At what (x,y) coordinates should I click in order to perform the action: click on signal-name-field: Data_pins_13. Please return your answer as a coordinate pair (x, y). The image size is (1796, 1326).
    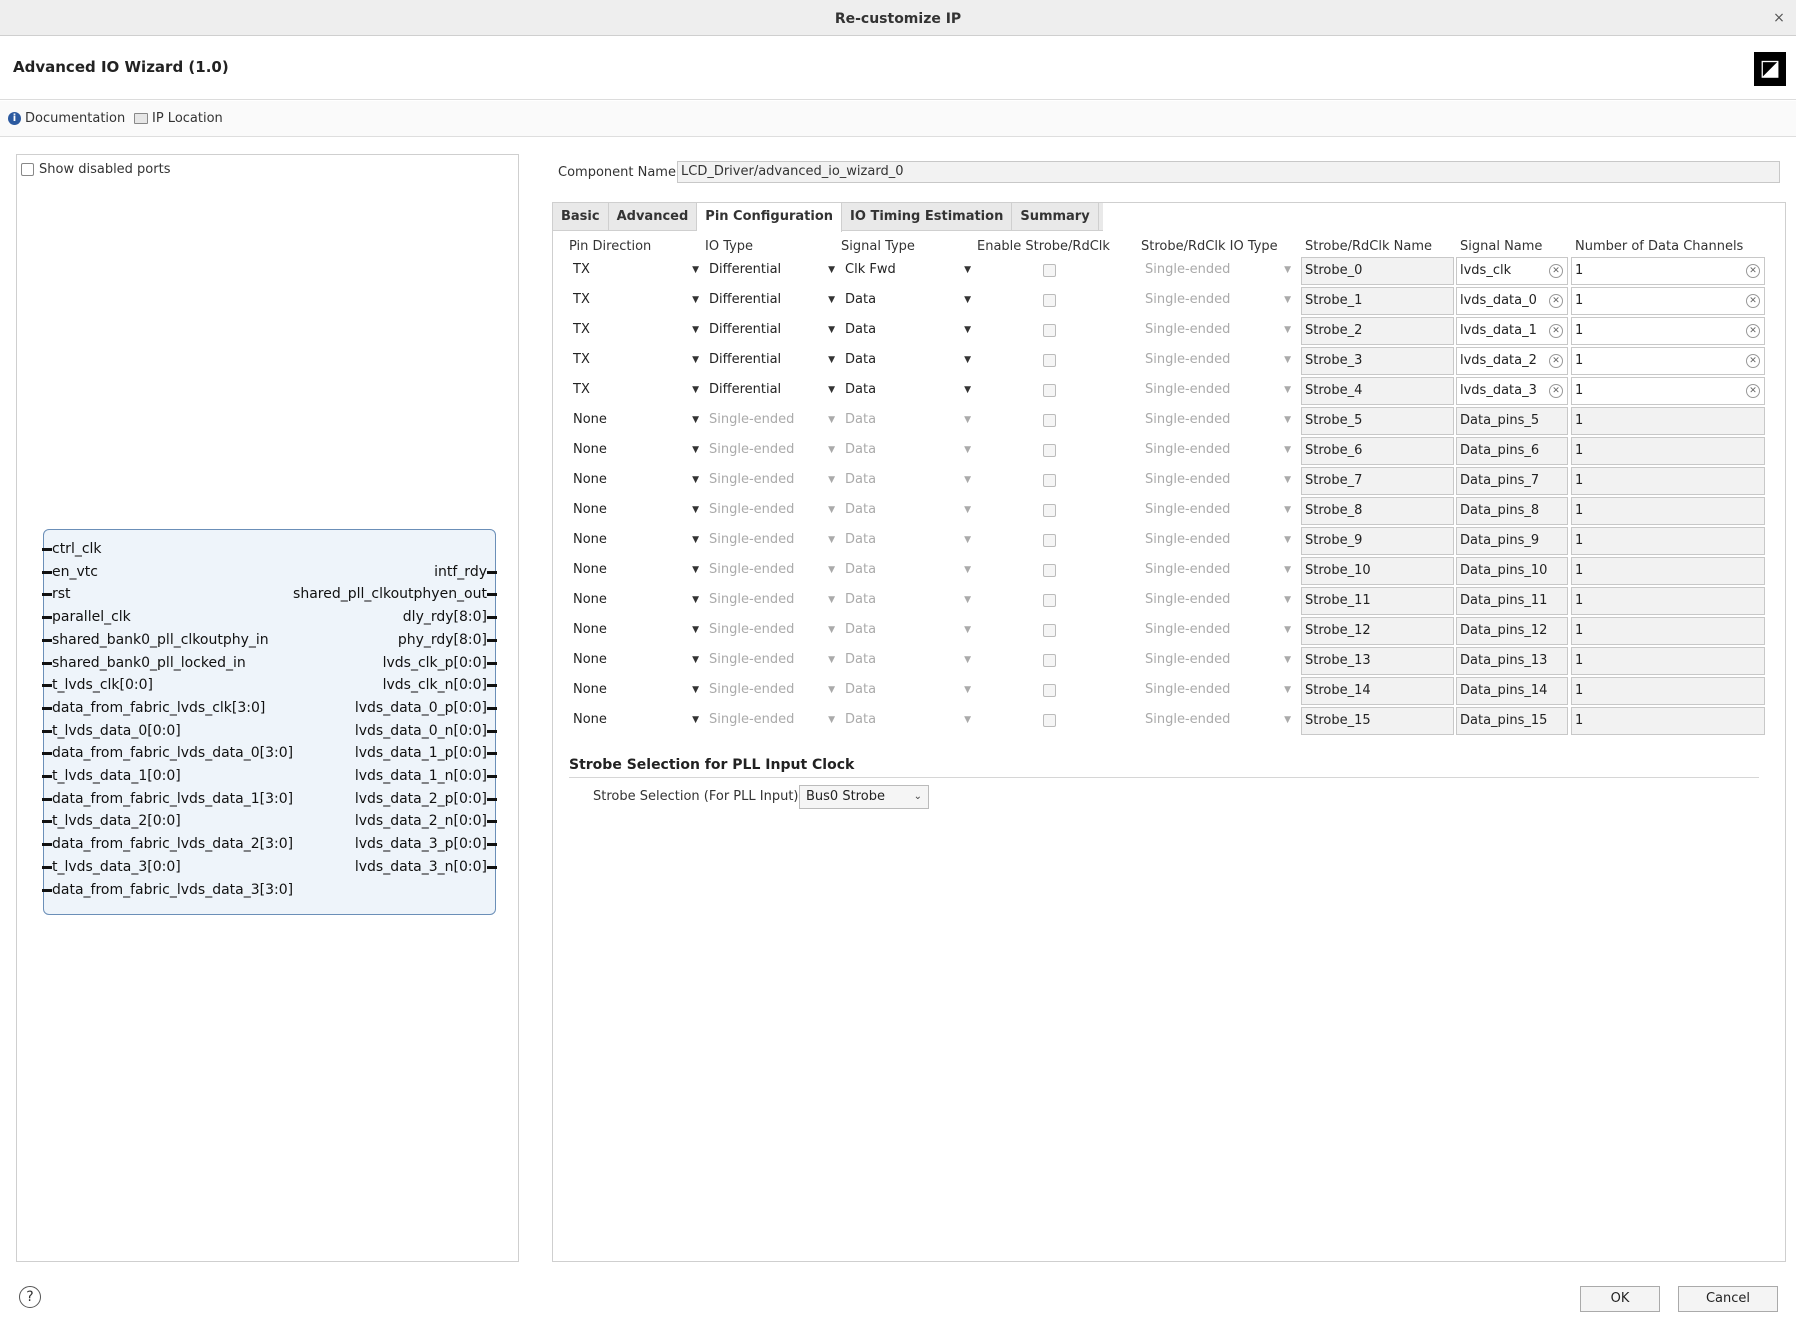
    Looking at the image, I should click on (1512, 661).